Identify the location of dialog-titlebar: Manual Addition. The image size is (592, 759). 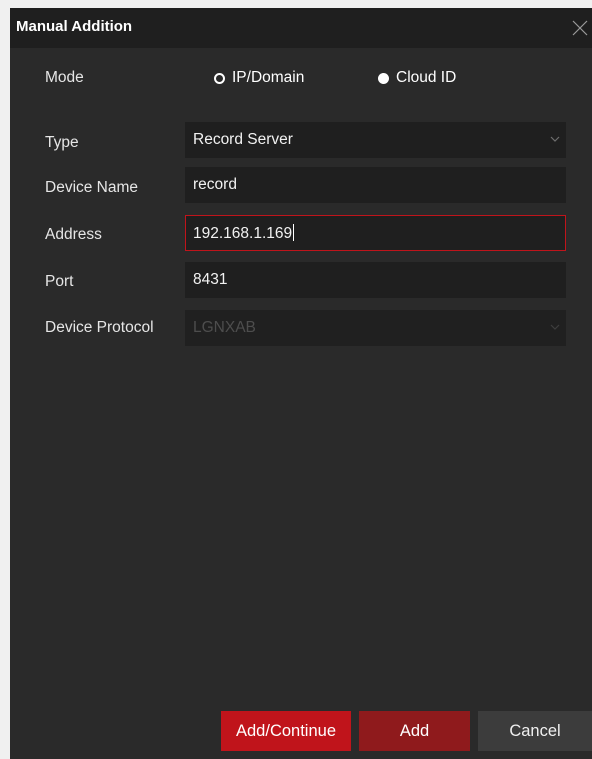
(301, 28).